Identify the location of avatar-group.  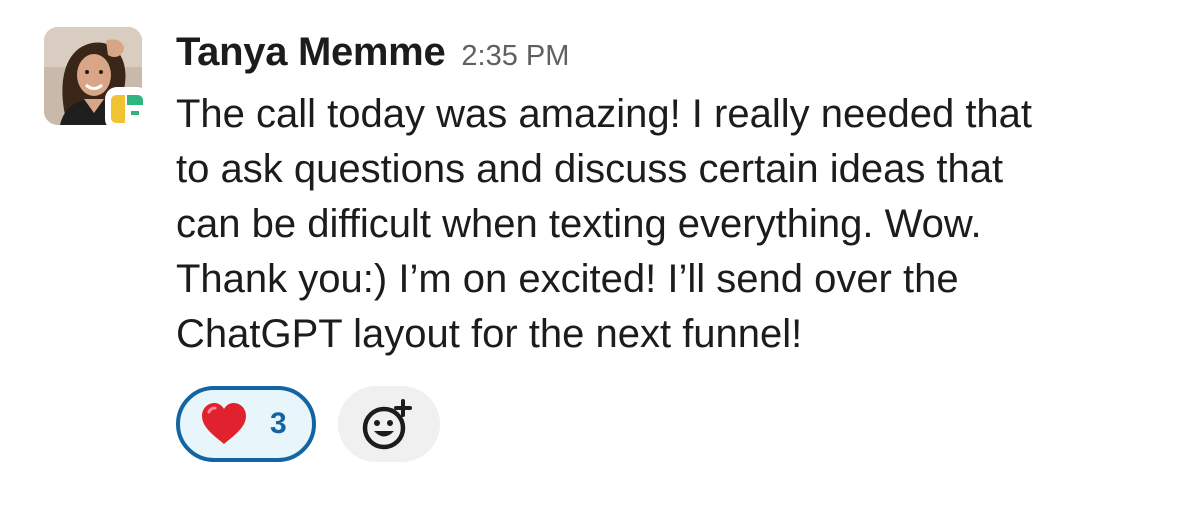
(96, 79).